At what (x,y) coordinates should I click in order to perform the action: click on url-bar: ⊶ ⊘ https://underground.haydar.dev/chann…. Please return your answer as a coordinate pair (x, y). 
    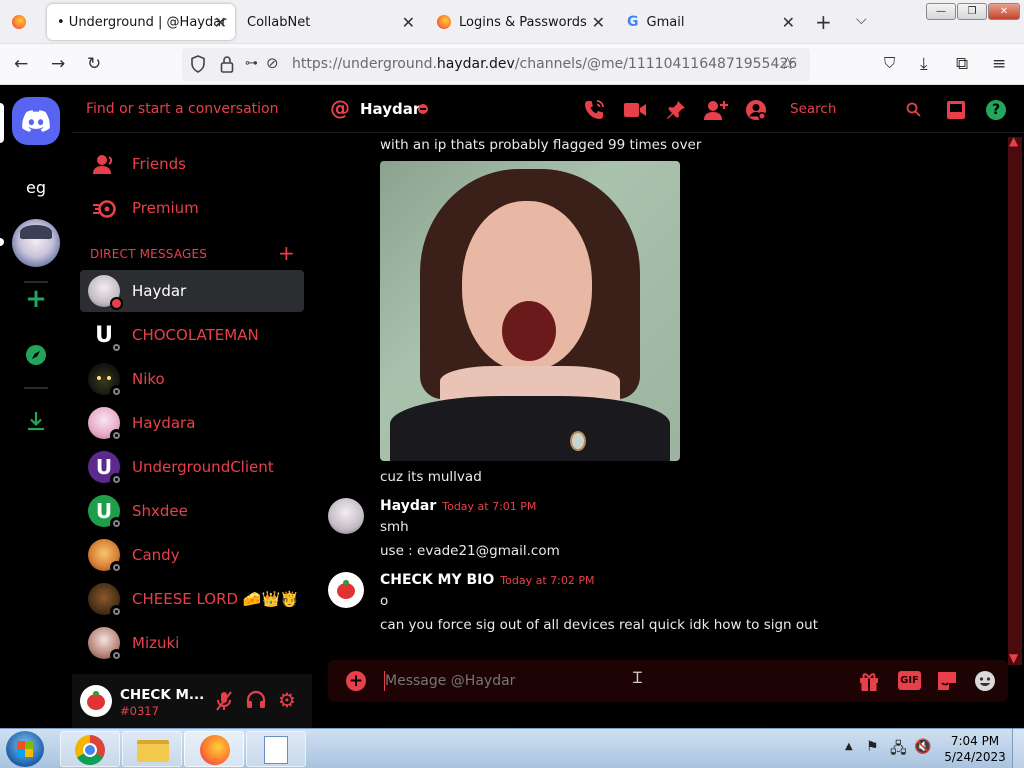
    Looking at the image, I should click on (496, 64).